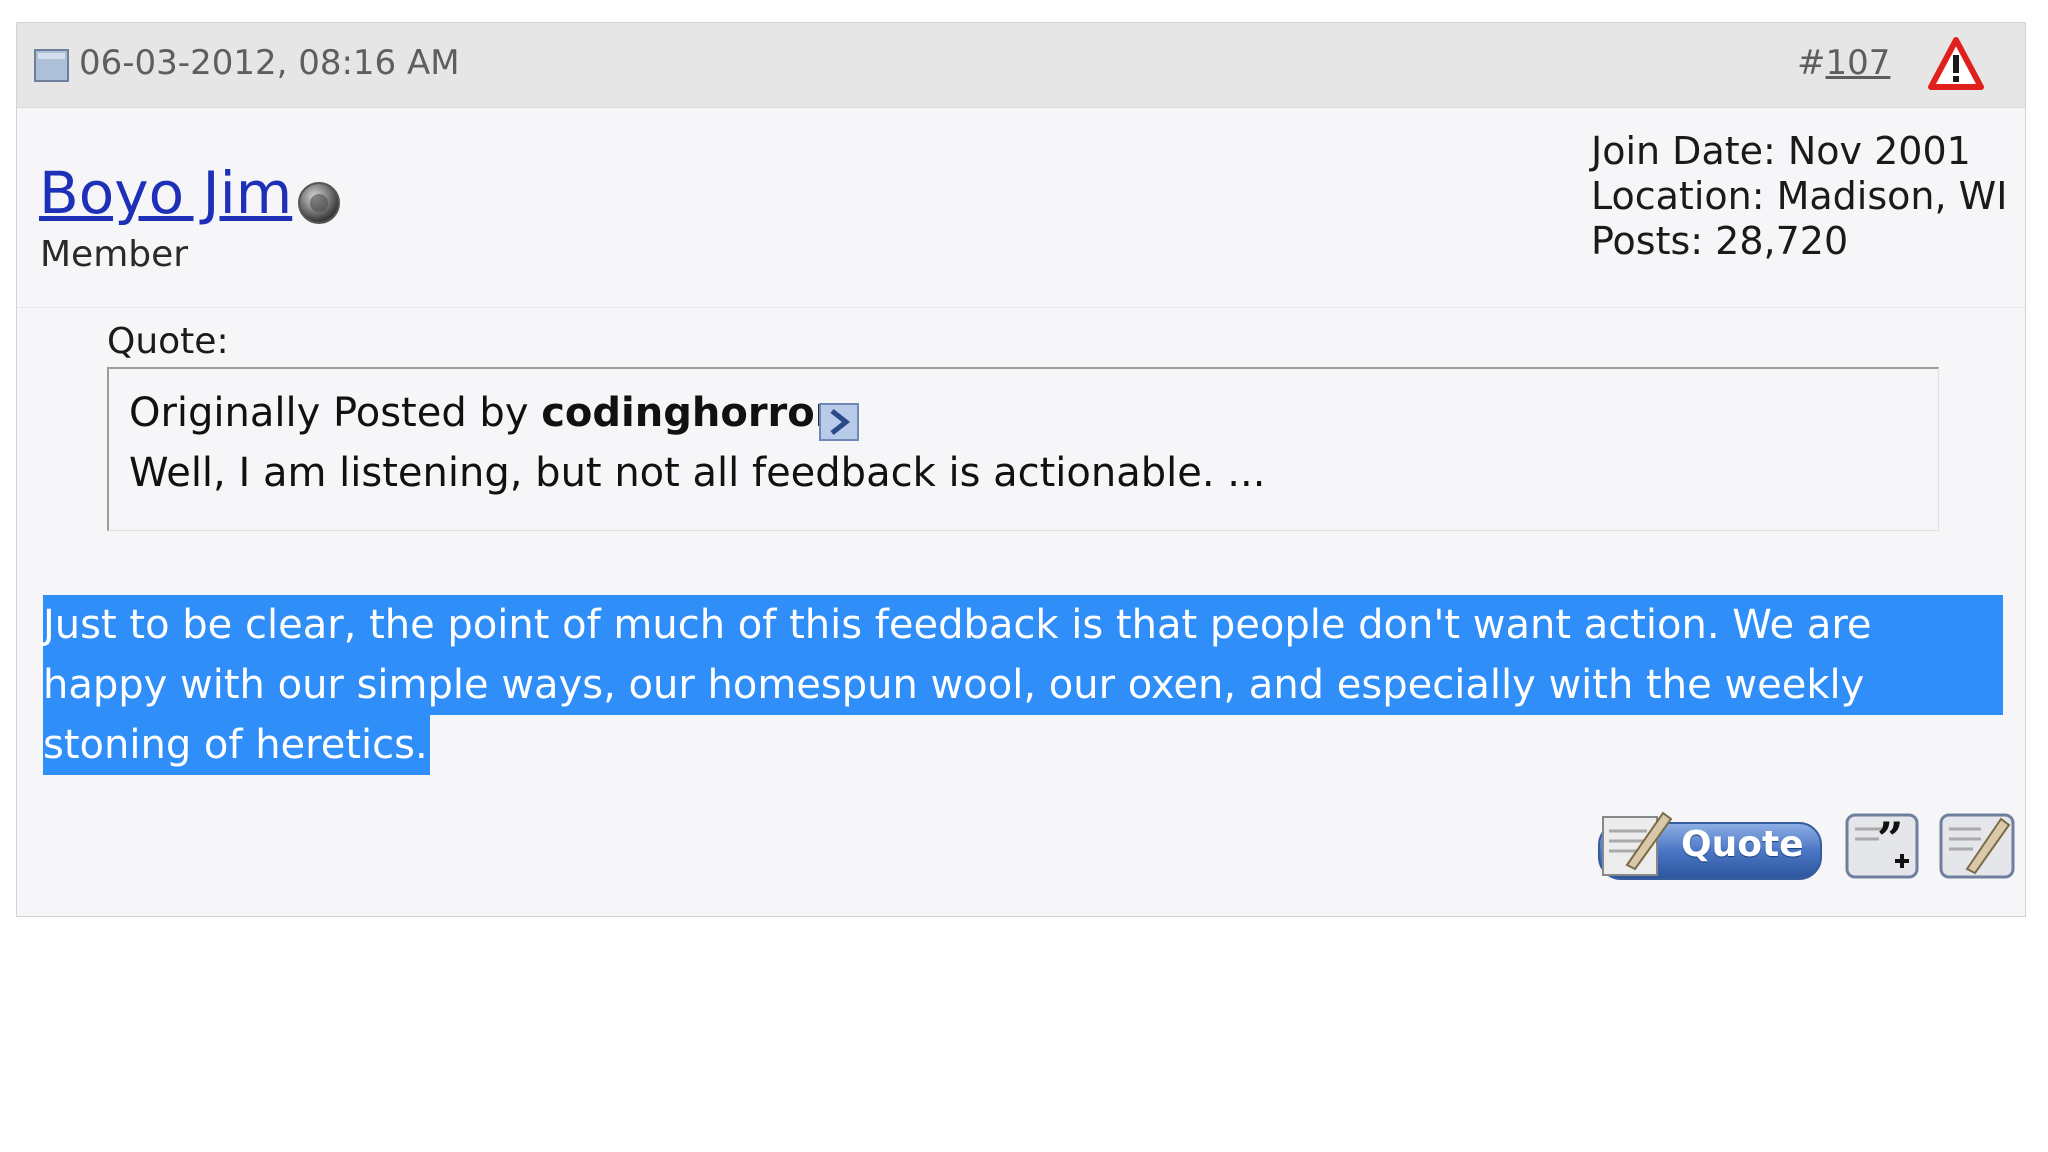  I want to click on offline-status-icon, so click(319, 203).